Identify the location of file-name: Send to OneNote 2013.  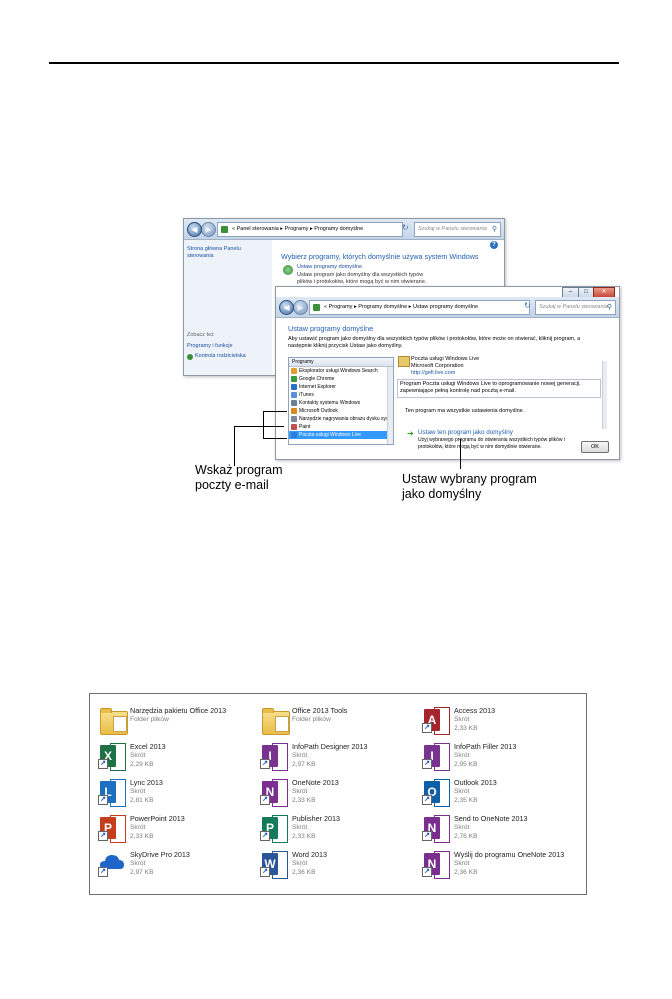
(491, 818).